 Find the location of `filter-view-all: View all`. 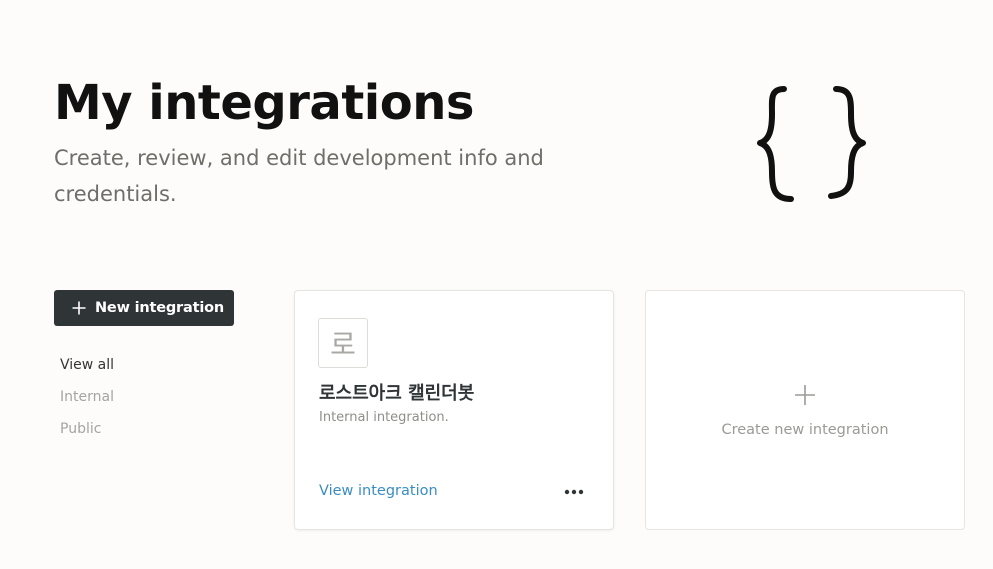

filter-view-all: View all is located at coordinates (87, 368).